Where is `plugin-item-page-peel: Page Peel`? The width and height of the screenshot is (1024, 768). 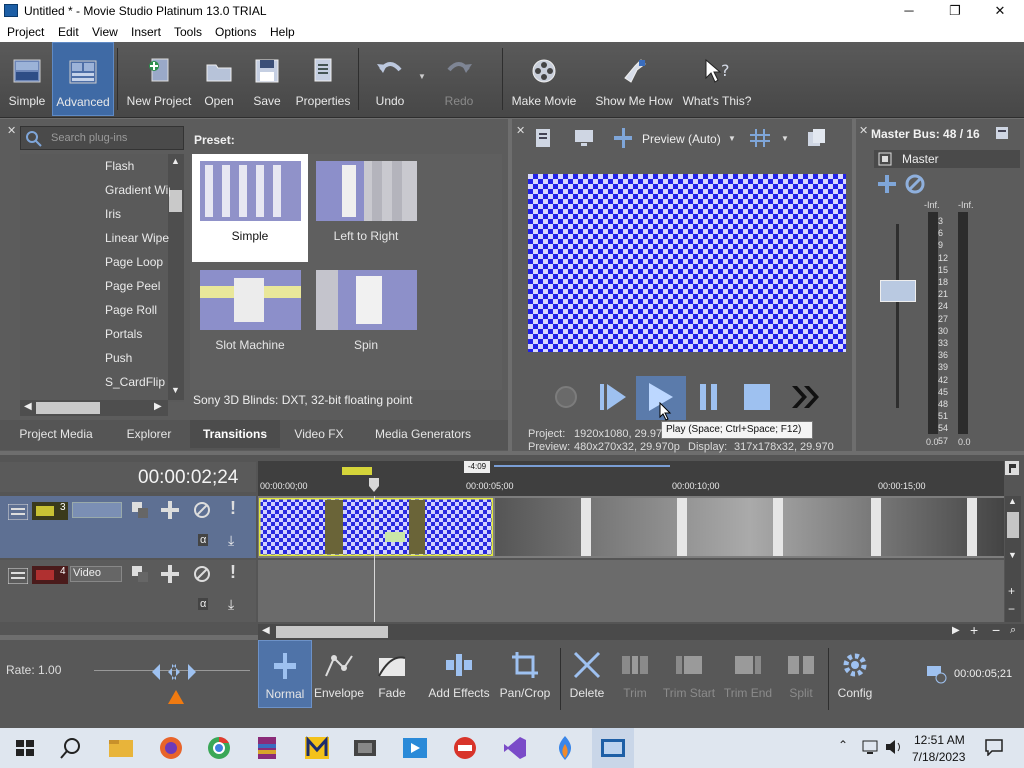 plugin-item-page-peel: Page Peel is located at coordinates (127, 286).